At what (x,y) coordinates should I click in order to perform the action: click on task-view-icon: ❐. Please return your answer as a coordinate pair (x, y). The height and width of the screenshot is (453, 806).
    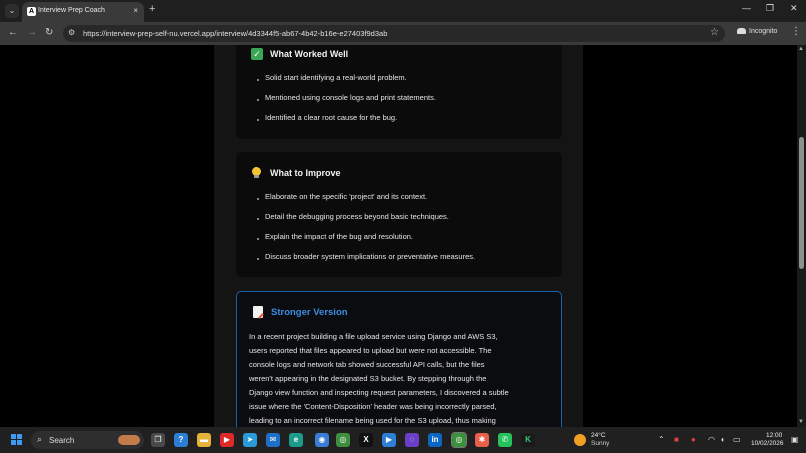
    Looking at the image, I should click on (158, 440).